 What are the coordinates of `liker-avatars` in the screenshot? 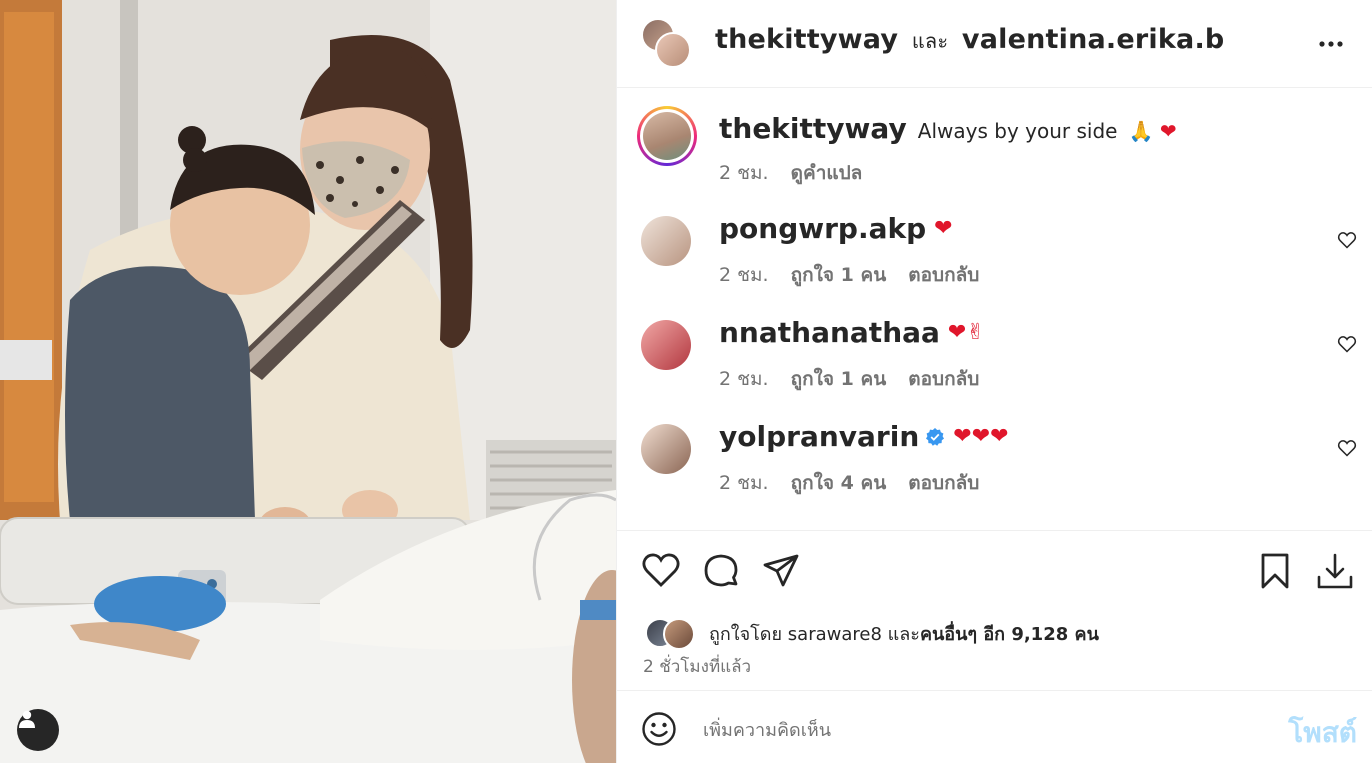 It's located at (671, 634).